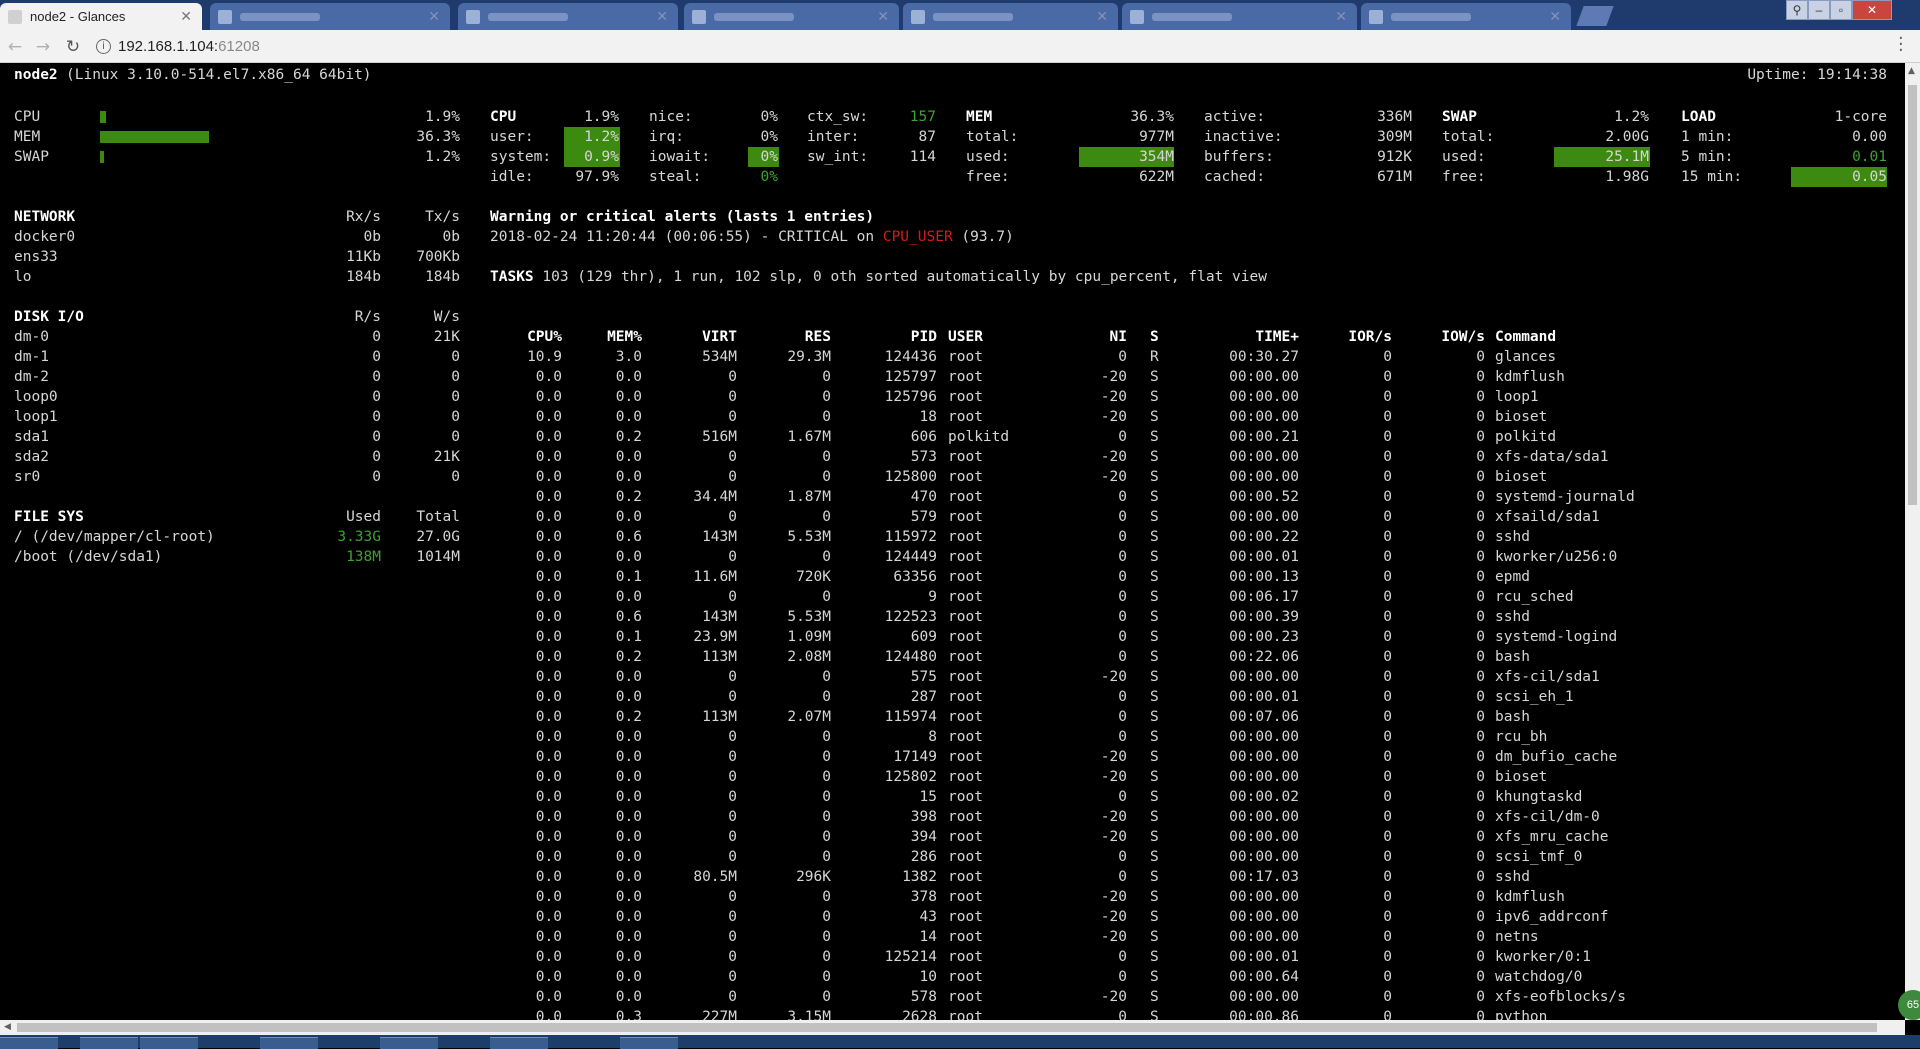 The width and height of the screenshot is (1920, 1049). I want to click on filesys-total-header: Total, so click(438, 517).